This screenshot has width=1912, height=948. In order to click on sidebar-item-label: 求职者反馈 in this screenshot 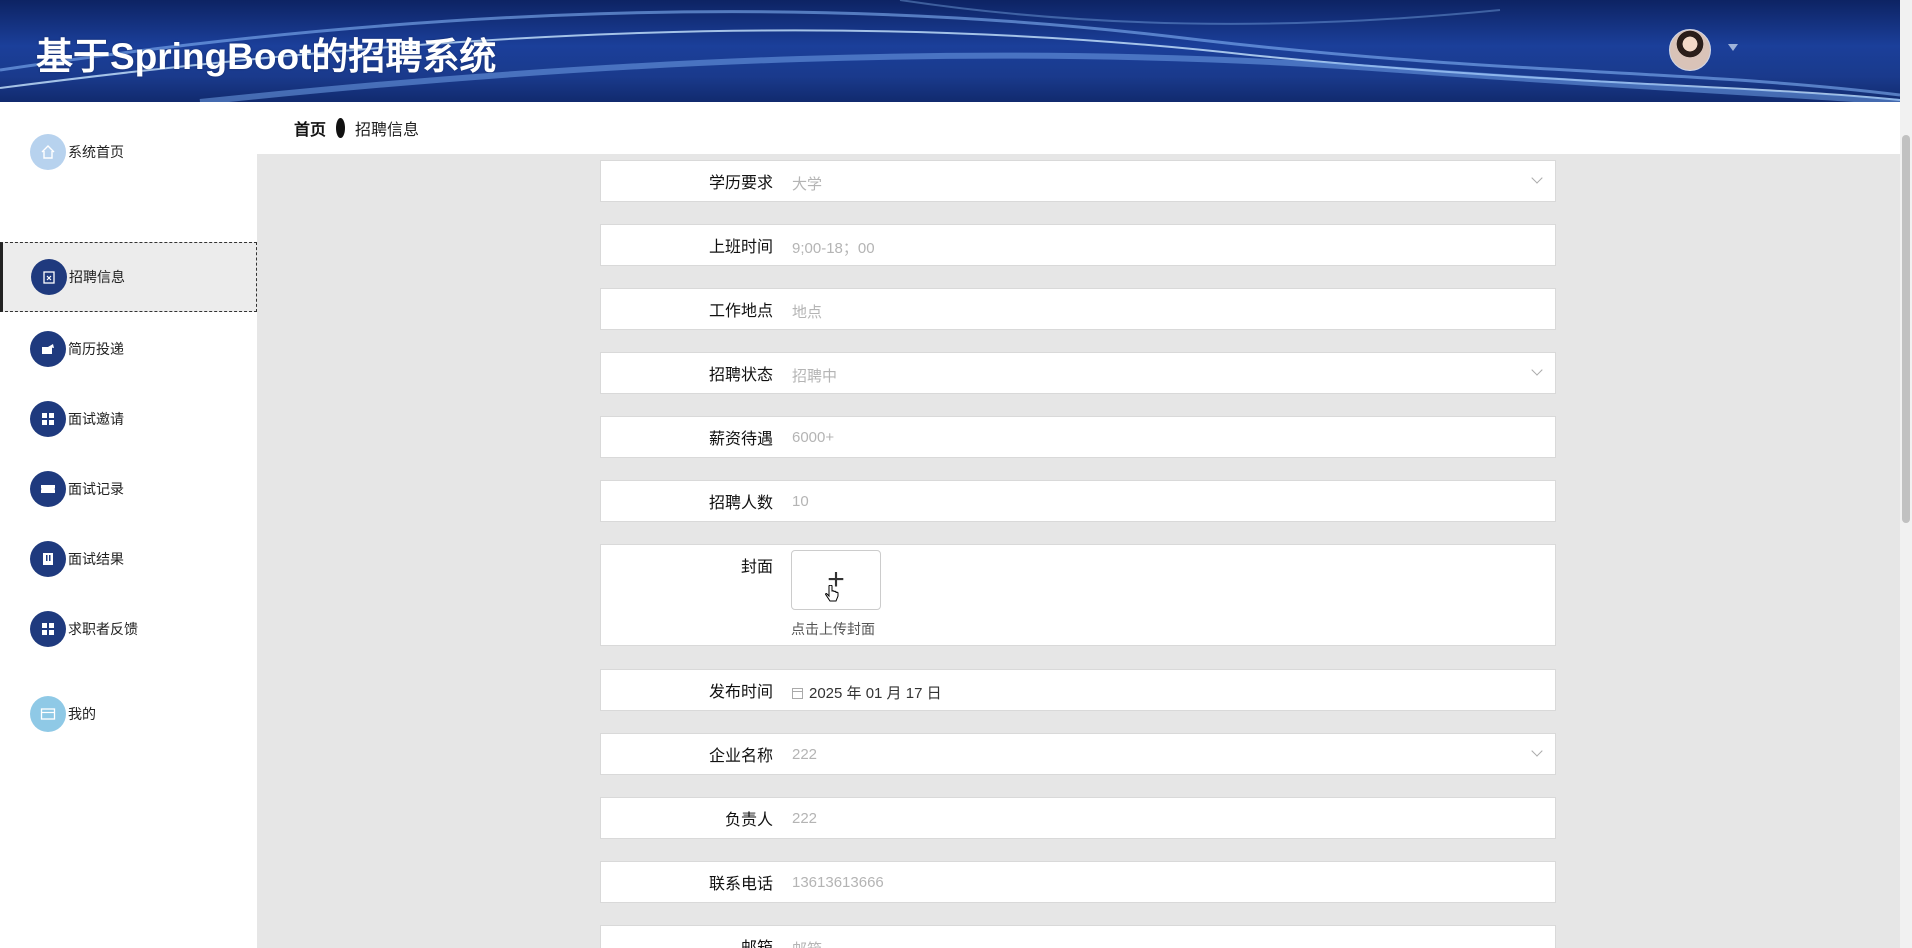, I will do `click(103, 629)`.